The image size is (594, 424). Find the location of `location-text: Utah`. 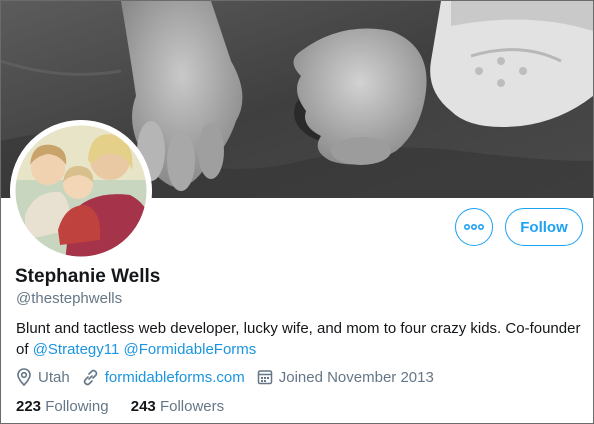

location-text: Utah is located at coordinates (54, 377).